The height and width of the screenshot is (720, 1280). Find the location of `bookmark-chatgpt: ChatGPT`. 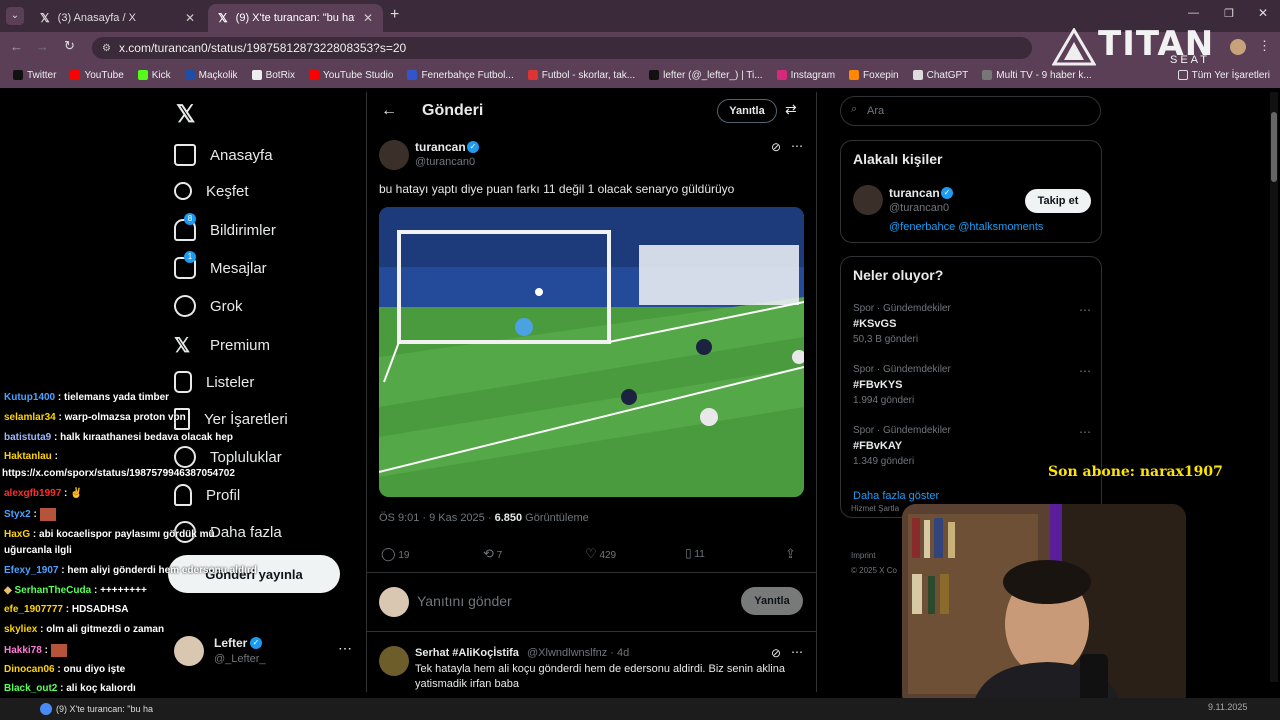

bookmark-chatgpt: ChatGPT is located at coordinates (941, 75).